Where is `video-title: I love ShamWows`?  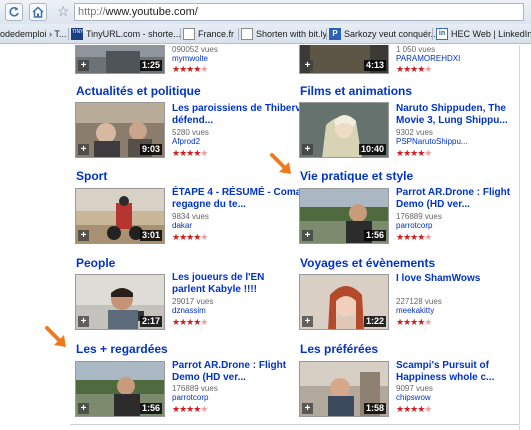 video-title: I love ShamWows is located at coordinates (456, 279).